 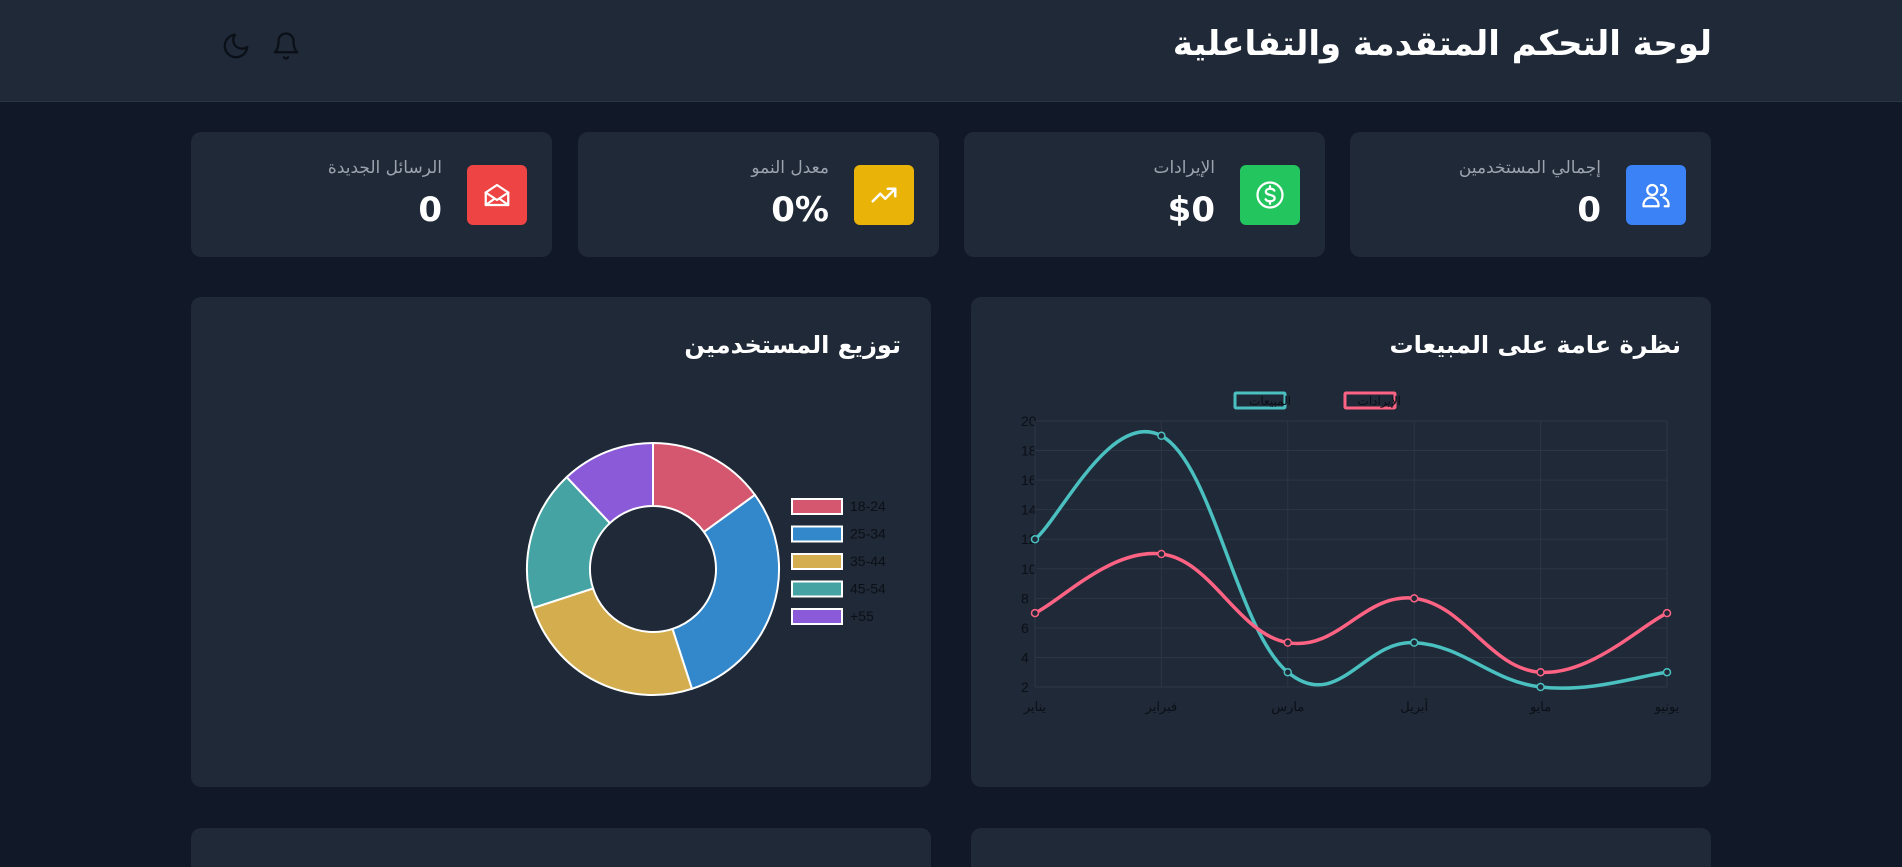 What do you see at coordinates (1530, 194) in the screenshot?
I see `stat-card-total-users: إجمالي المستخدمين 0` at bounding box center [1530, 194].